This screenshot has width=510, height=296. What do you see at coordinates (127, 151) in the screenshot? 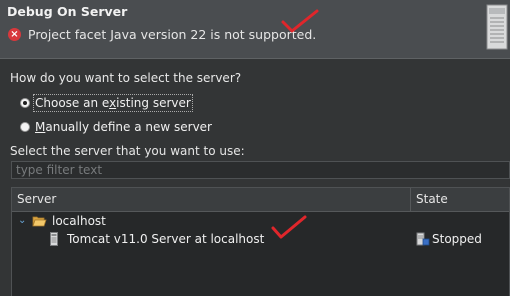
I see `server-list-label: Select the server that you want to use:` at bounding box center [127, 151].